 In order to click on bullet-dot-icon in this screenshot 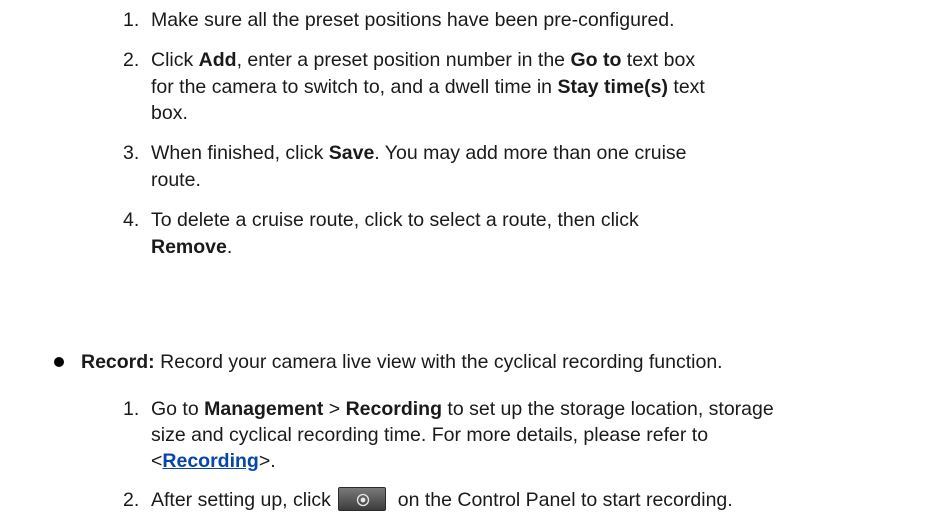, I will do `click(59, 362)`.